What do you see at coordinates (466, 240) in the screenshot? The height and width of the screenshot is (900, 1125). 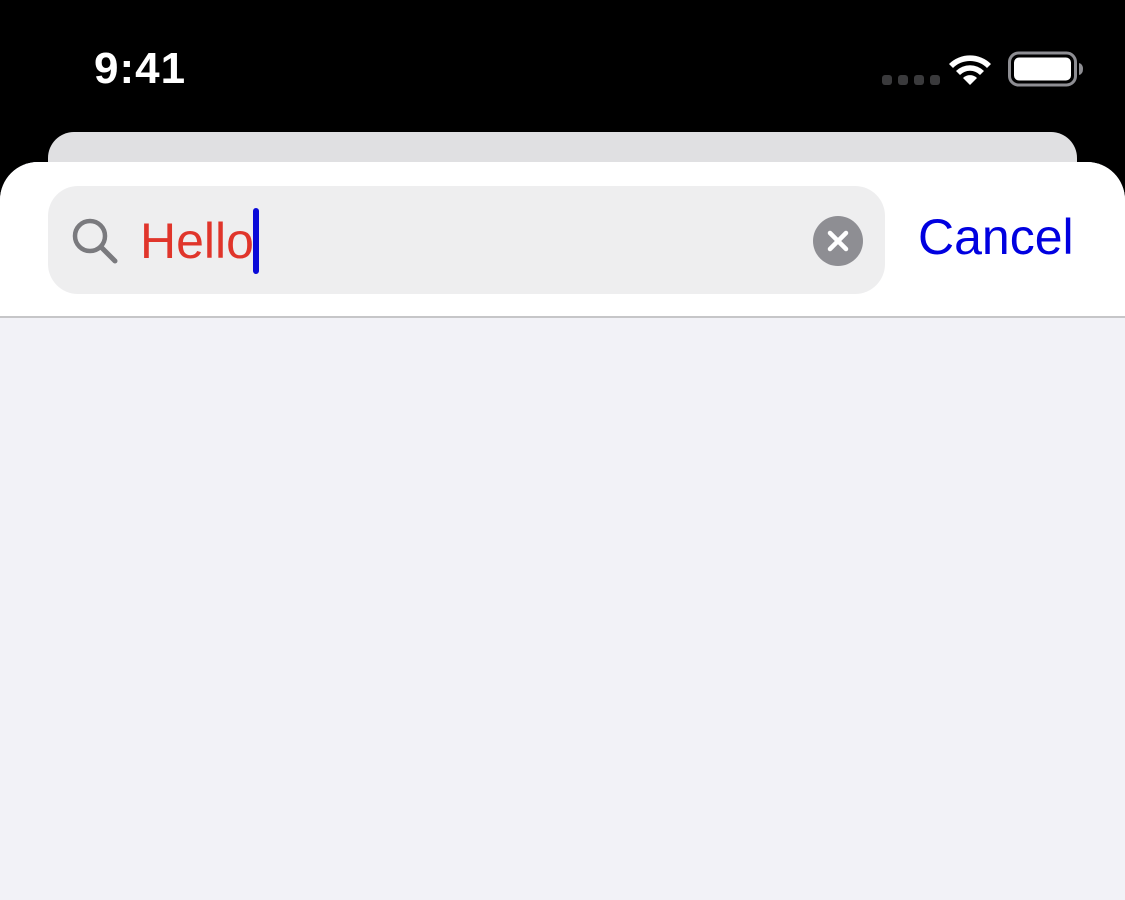 I see `search-field: Hello` at bounding box center [466, 240].